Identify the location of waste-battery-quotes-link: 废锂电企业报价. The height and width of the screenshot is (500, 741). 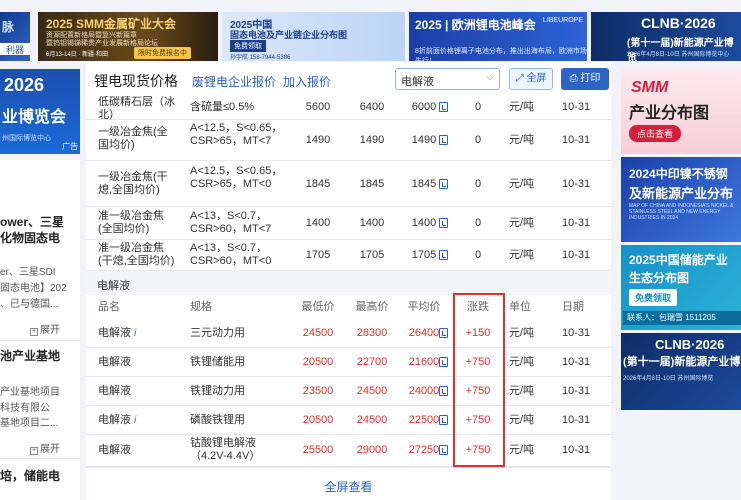
(234, 81).